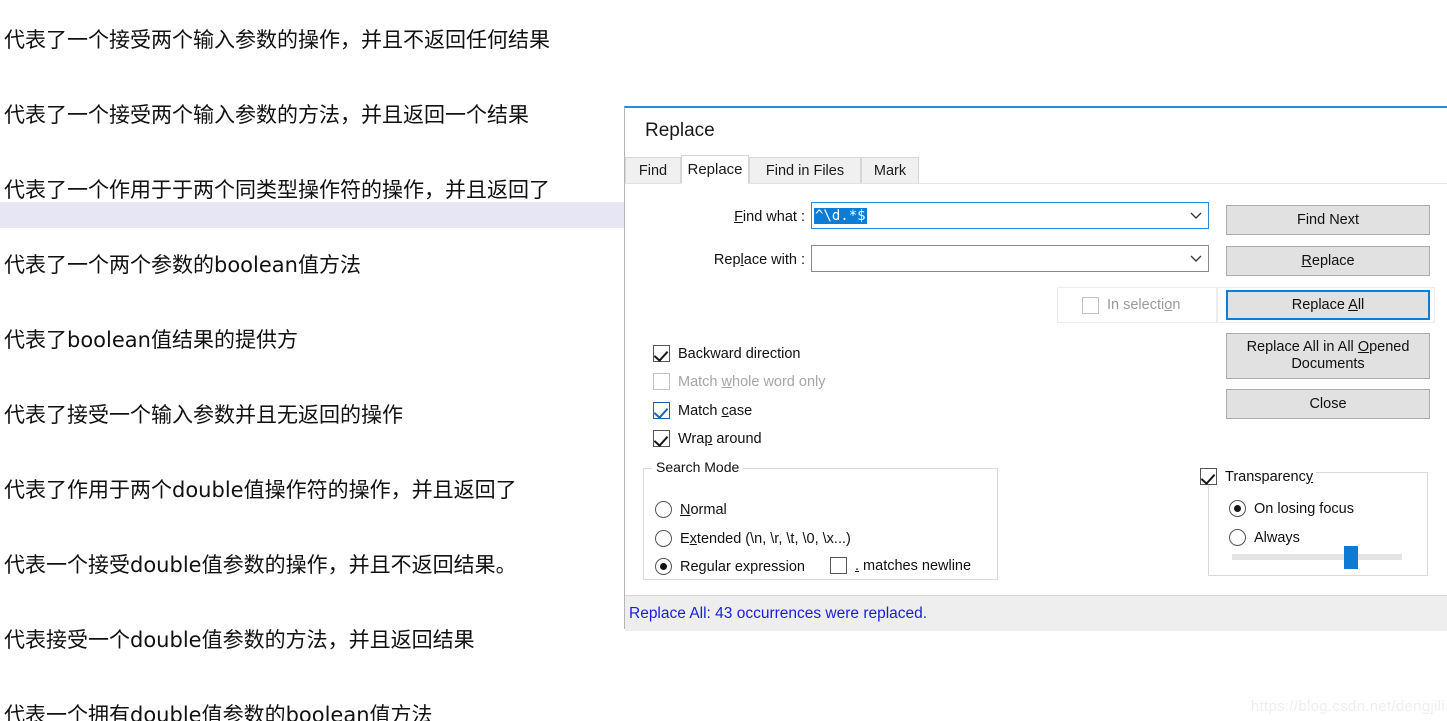  Describe the element at coordinates (715, 169) in the screenshot. I see `tab-replace: Replace` at that location.